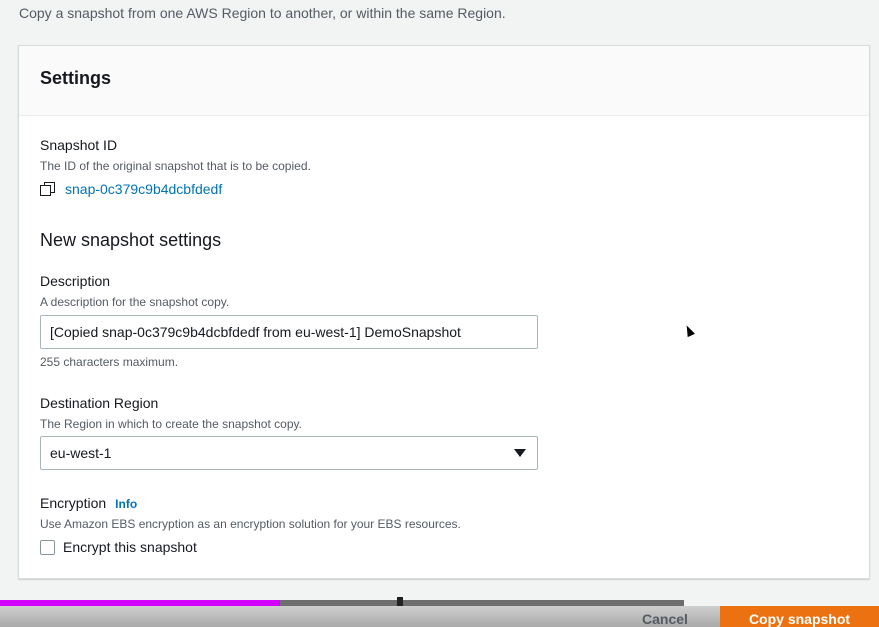 The height and width of the screenshot is (627, 879). I want to click on snapshot-id-link: snap-0c379c9b4dcbfdedf, so click(131, 189).